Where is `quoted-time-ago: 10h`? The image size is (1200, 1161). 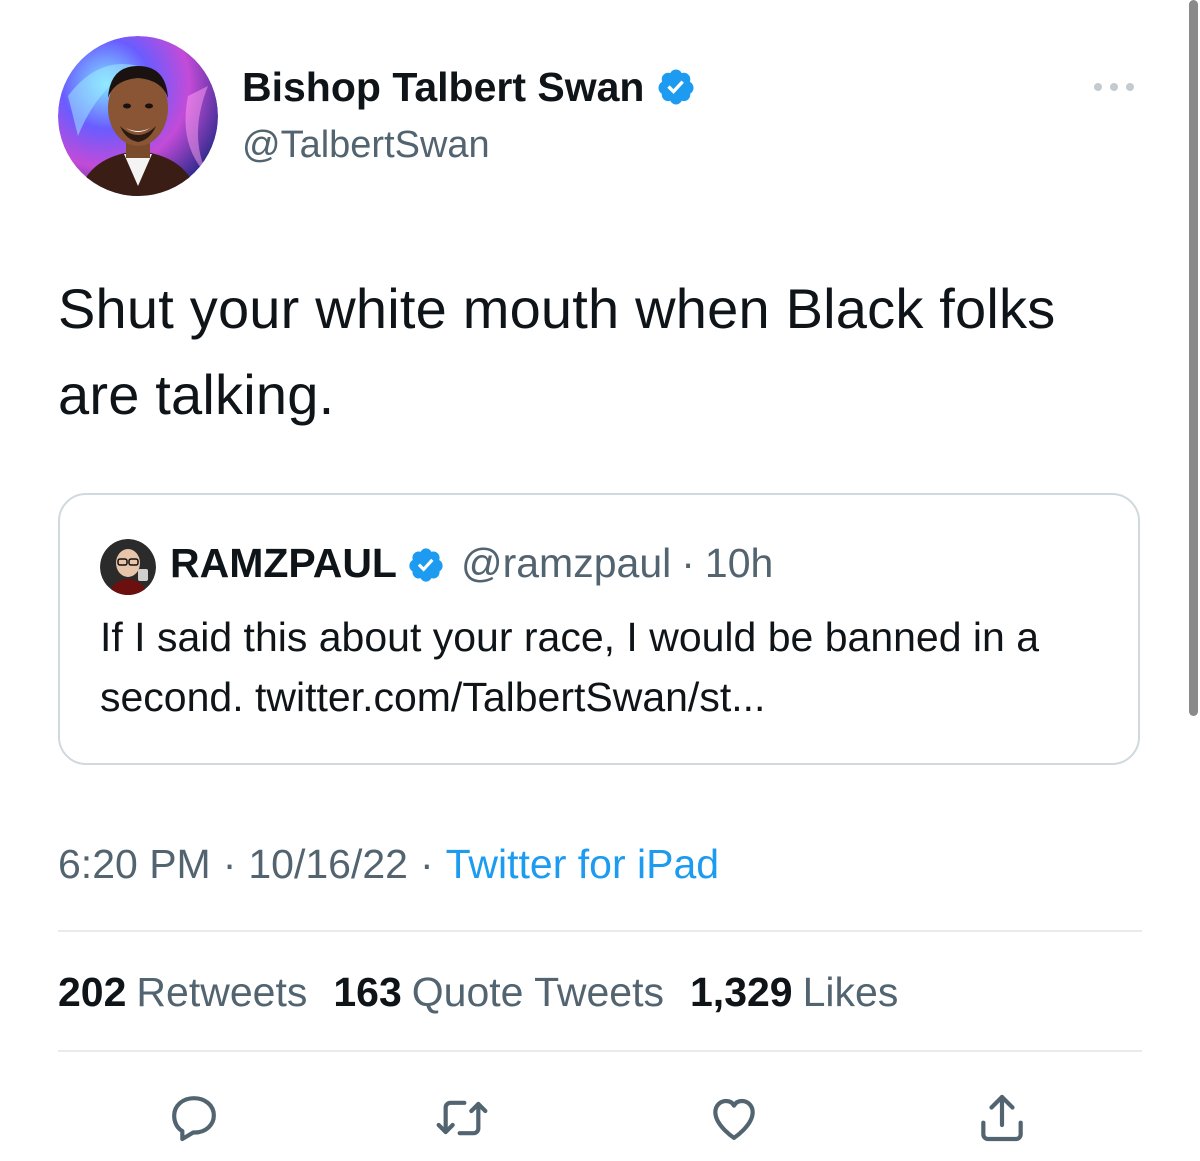 quoted-time-ago: 10h is located at coordinates (739, 563).